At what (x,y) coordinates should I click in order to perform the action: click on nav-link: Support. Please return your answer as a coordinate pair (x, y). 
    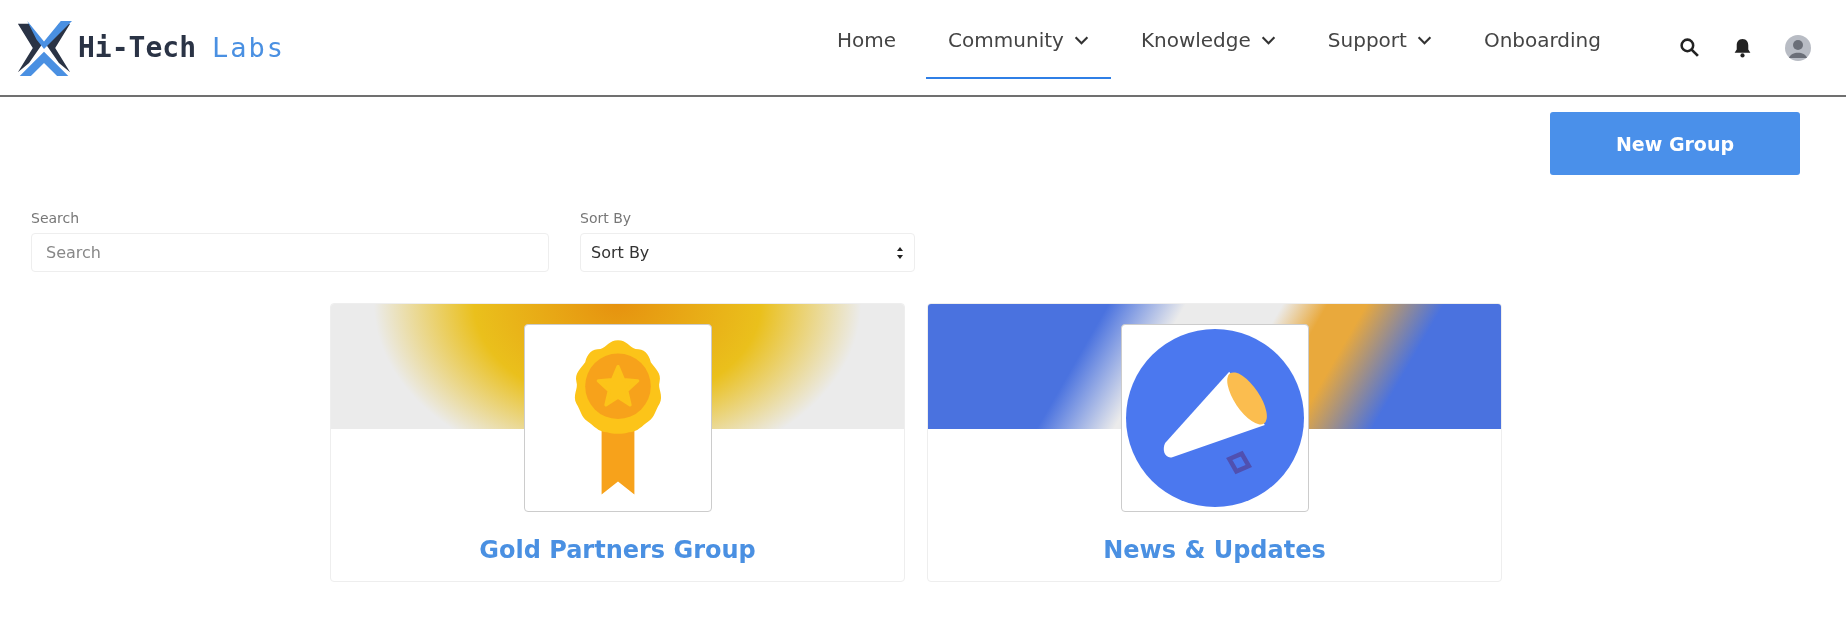
    Looking at the image, I should click on (1379, 41).